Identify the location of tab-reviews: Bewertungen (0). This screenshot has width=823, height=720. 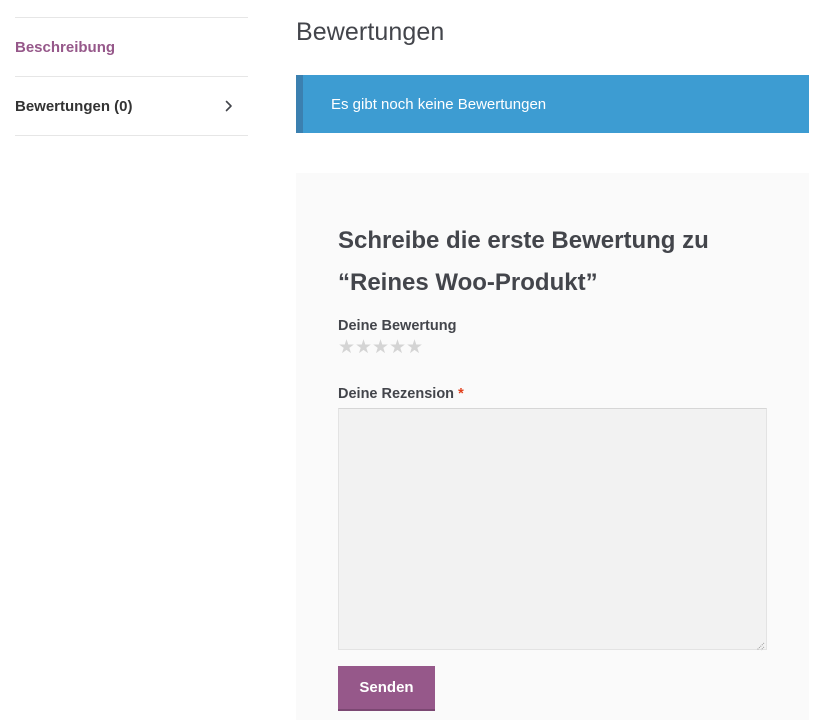
(131, 106).